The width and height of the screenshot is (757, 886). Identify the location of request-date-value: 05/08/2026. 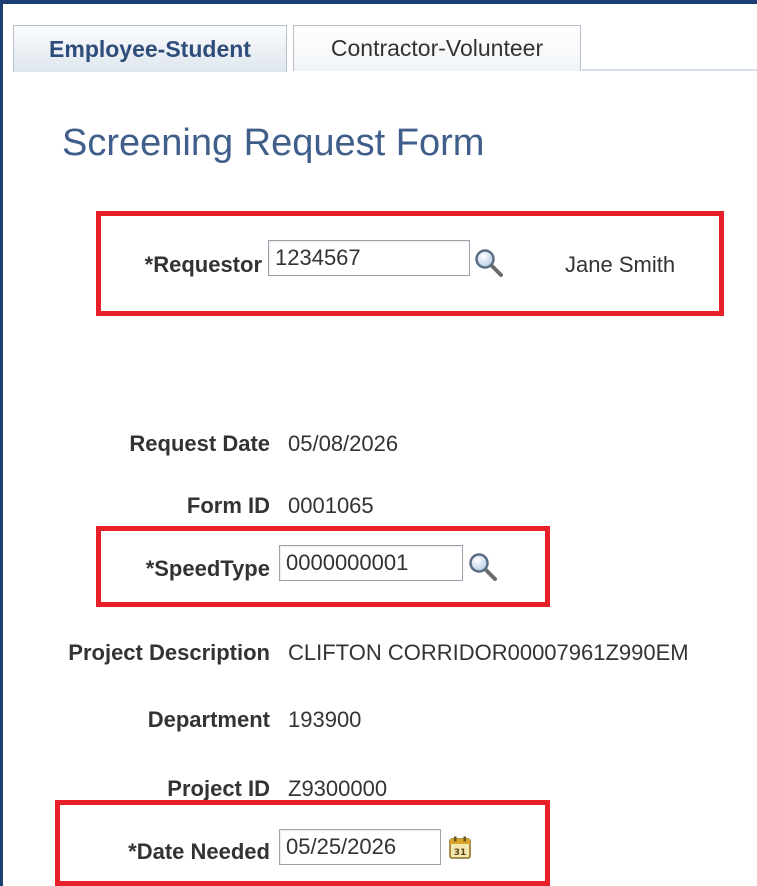
(343, 443).